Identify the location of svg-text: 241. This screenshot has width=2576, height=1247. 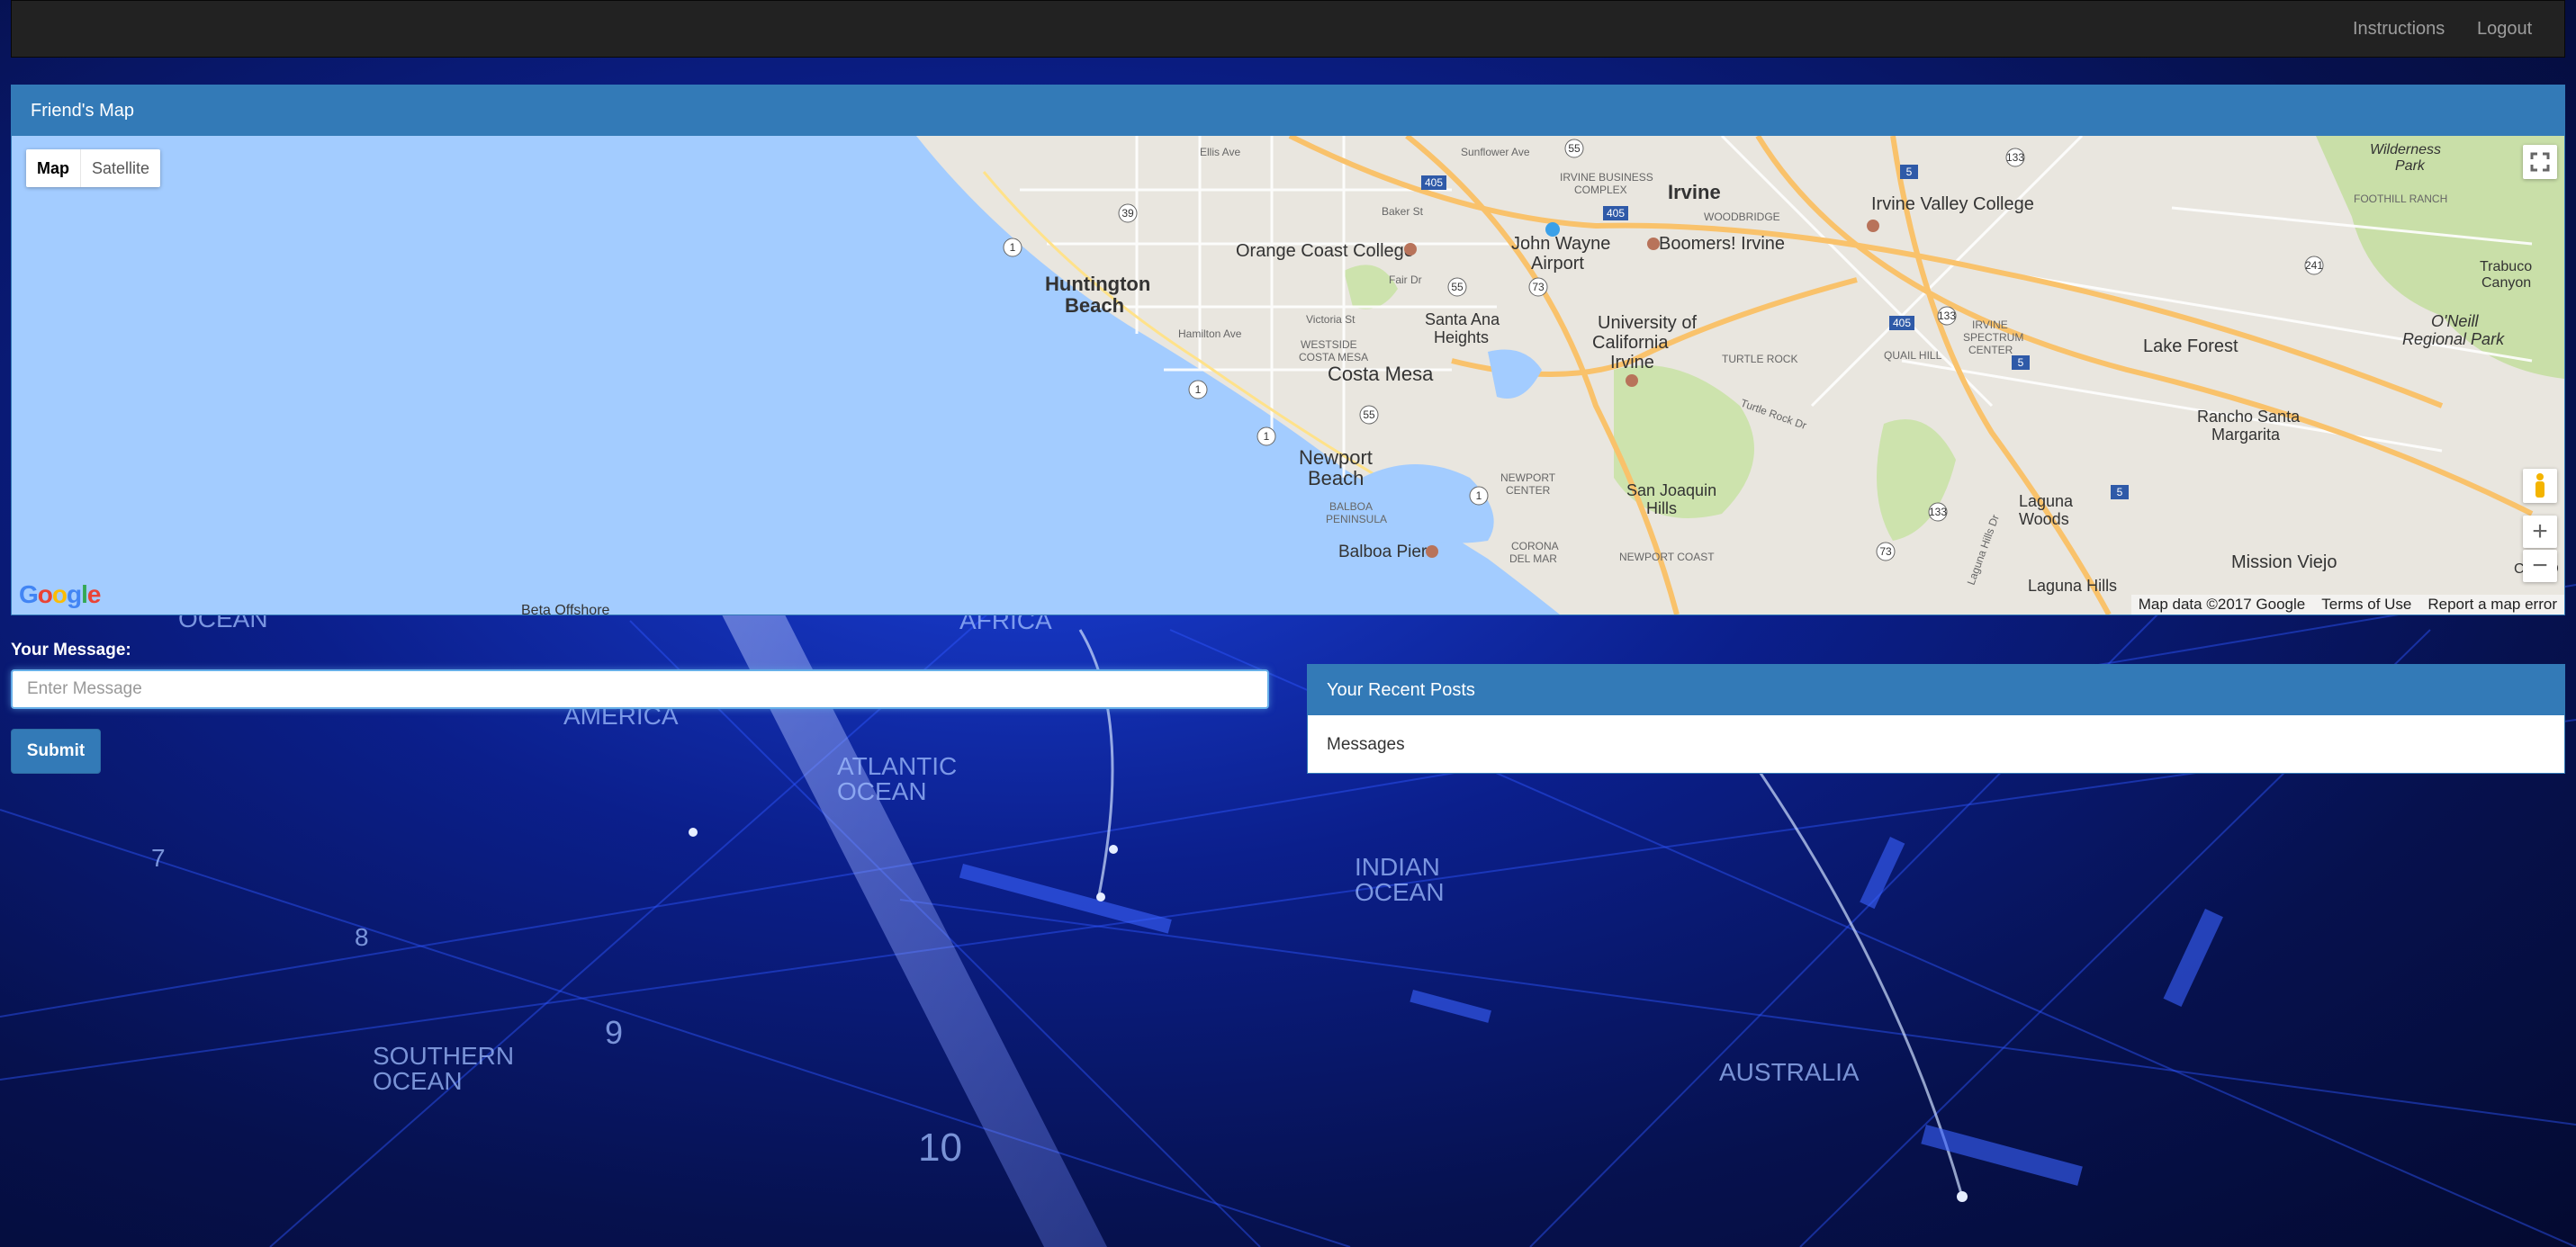
(2314, 265).